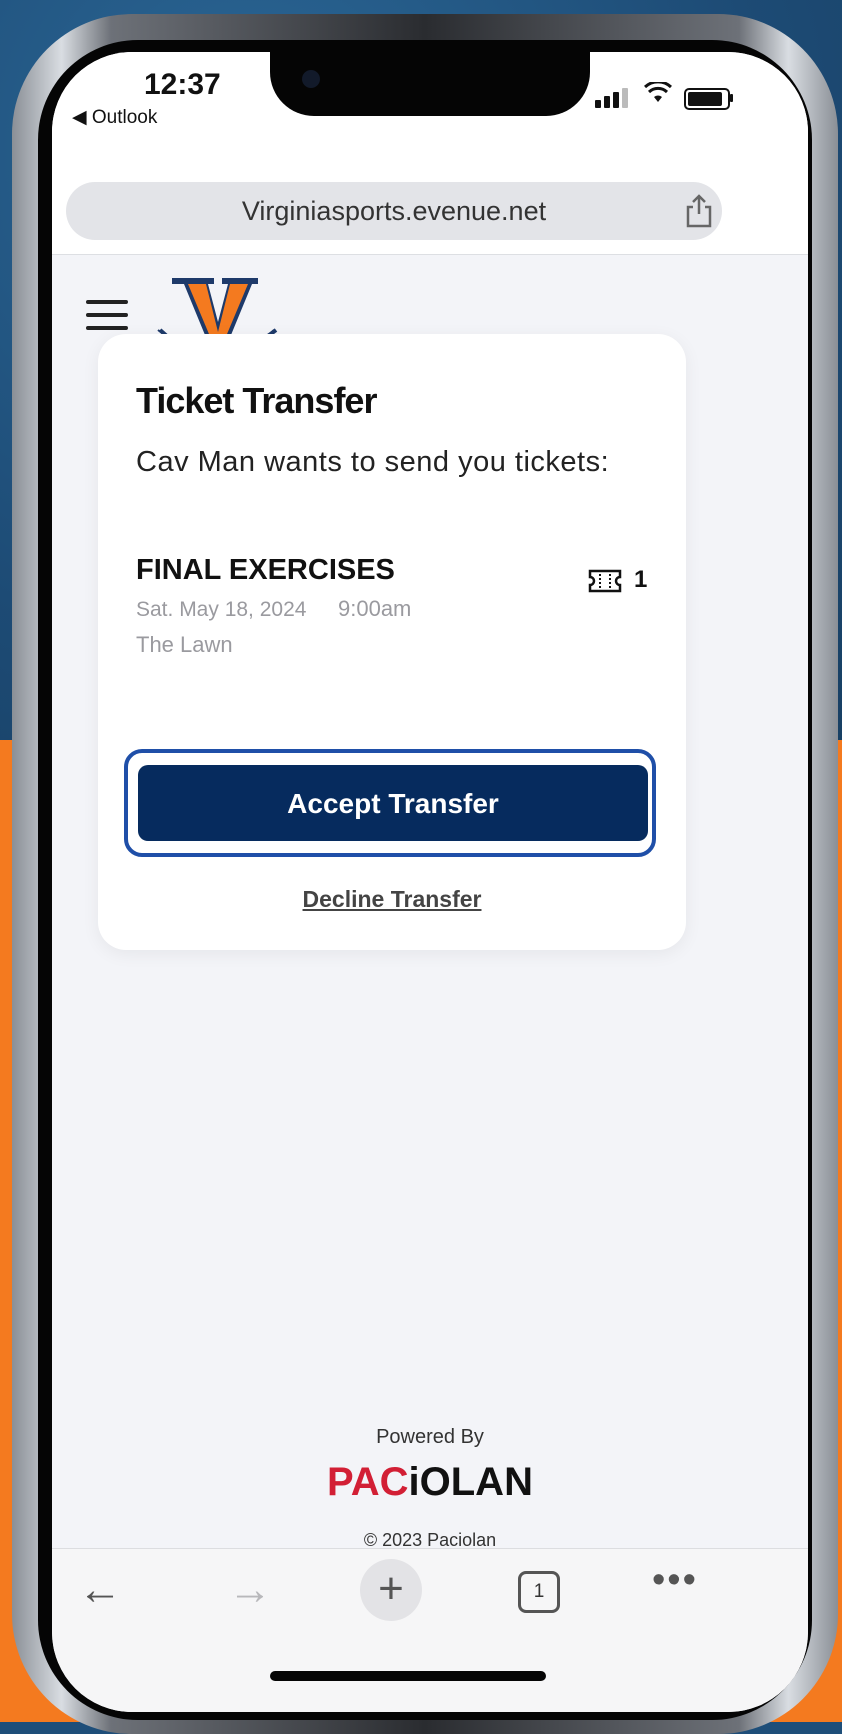 The height and width of the screenshot is (1734, 842). I want to click on battery-icon, so click(707, 99).